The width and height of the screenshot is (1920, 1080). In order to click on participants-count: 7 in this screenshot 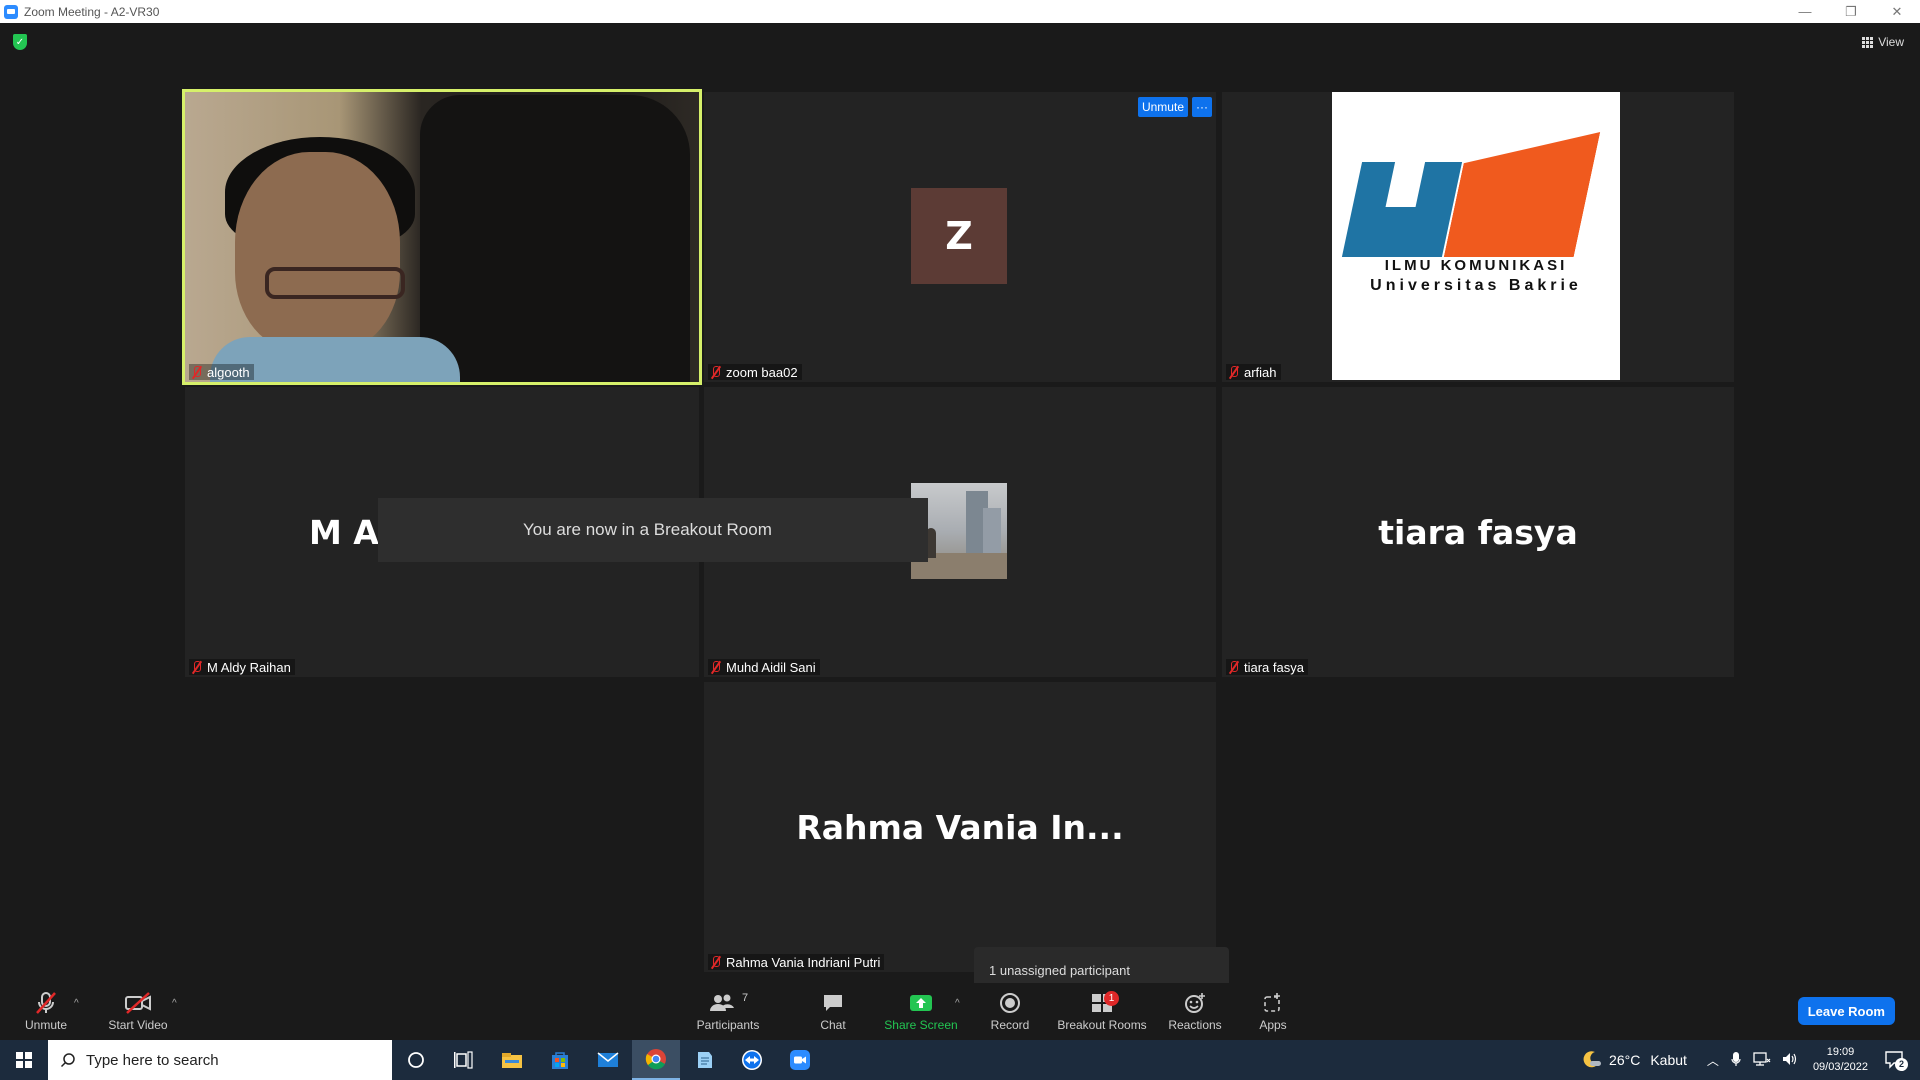, I will do `click(745, 998)`.